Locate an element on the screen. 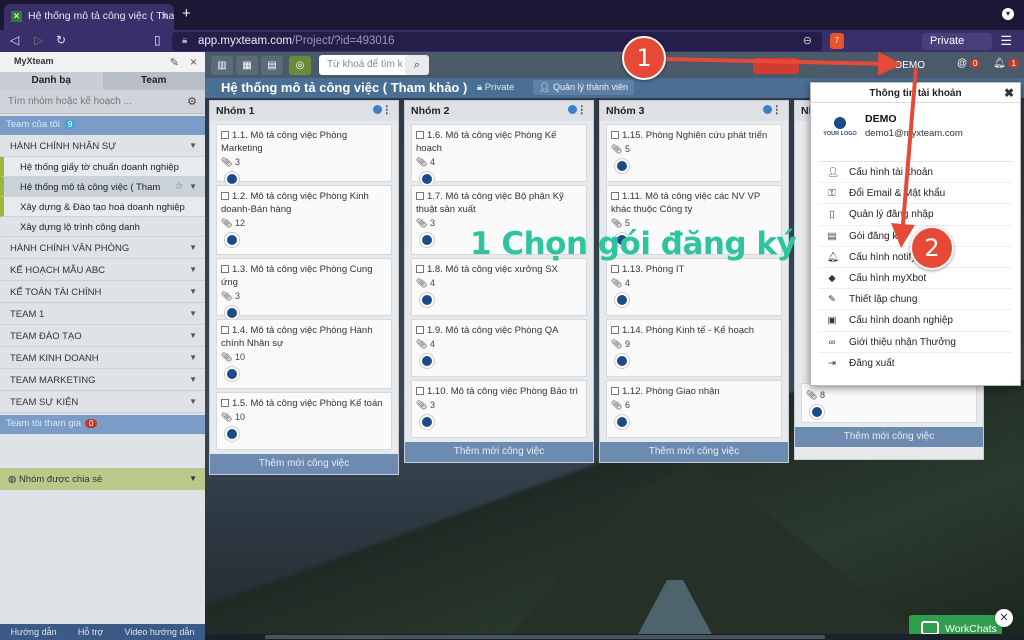 The width and height of the screenshot is (1024, 640). menu-logout: ⇥ Đăng xuất is located at coordinates (915, 363).